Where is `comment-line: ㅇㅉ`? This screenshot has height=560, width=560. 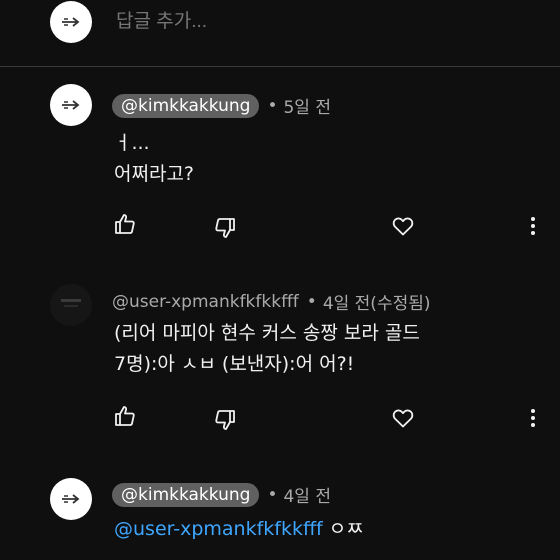 comment-line: ㅇㅉ is located at coordinates (343, 529).